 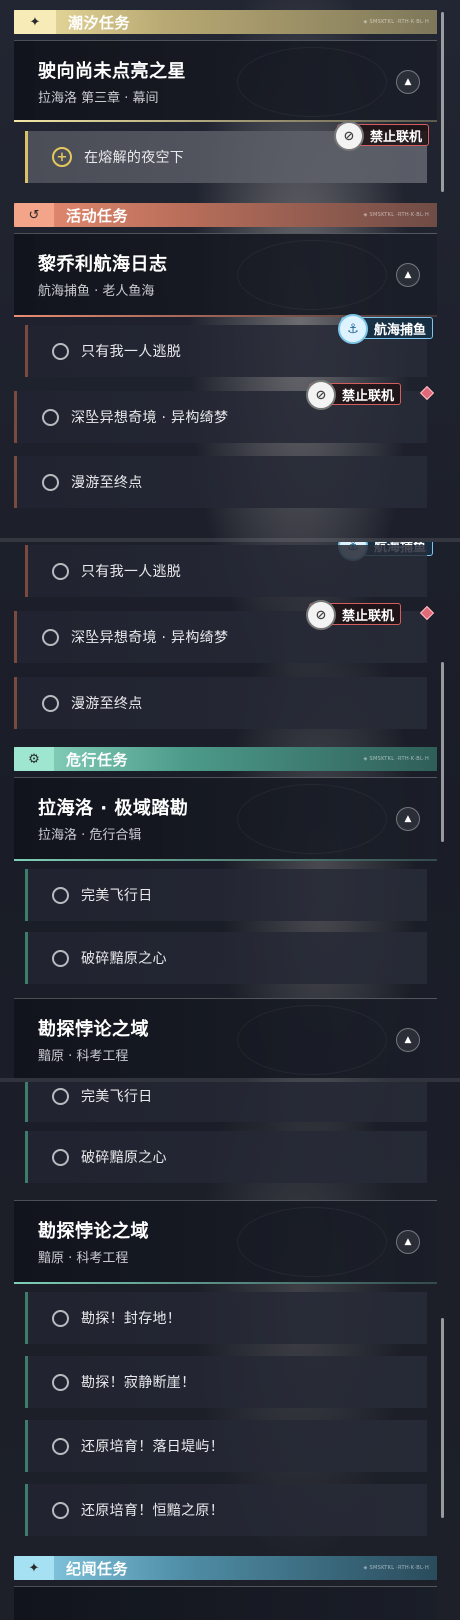 What do you see at coordinates (34, 215) in the screenshot?
I see `return-arrow-icon: ↺` at bounding box center [34, 215].